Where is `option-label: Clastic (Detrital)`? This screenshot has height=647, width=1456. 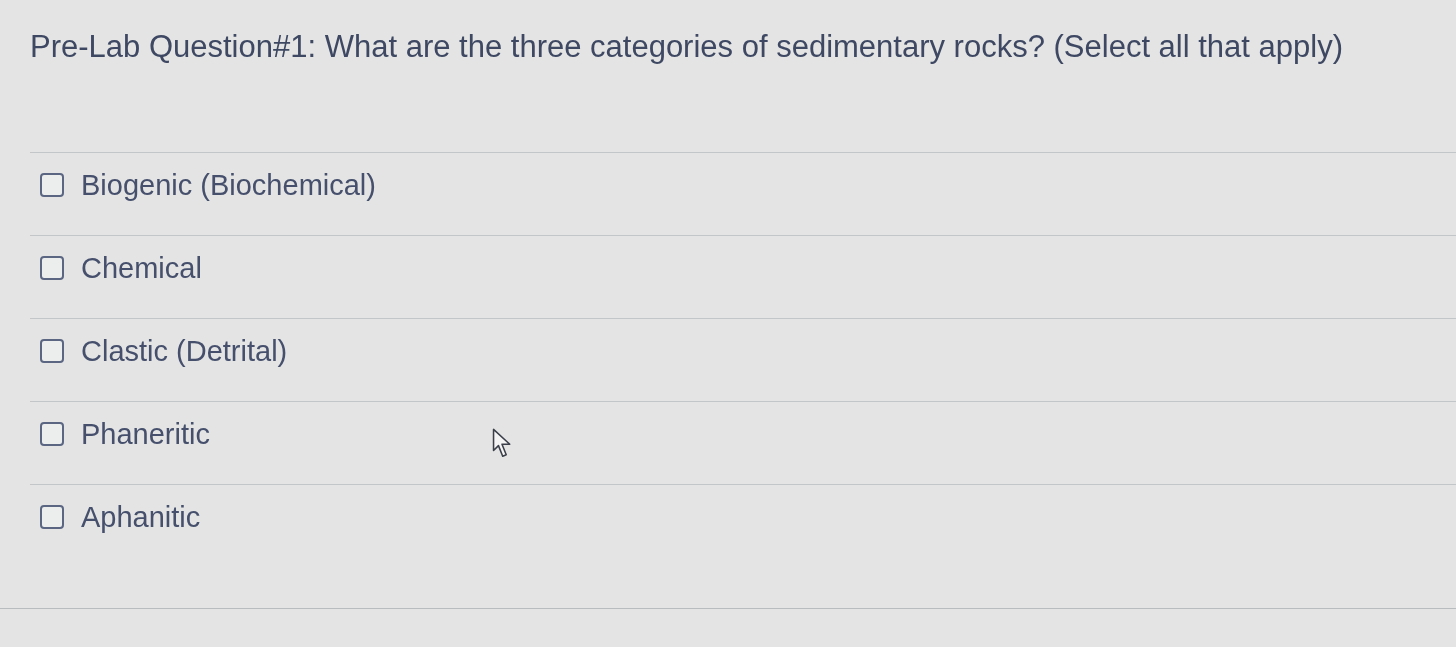
option-label: Clastic (Detrital) is located at coordinates (184, 351).